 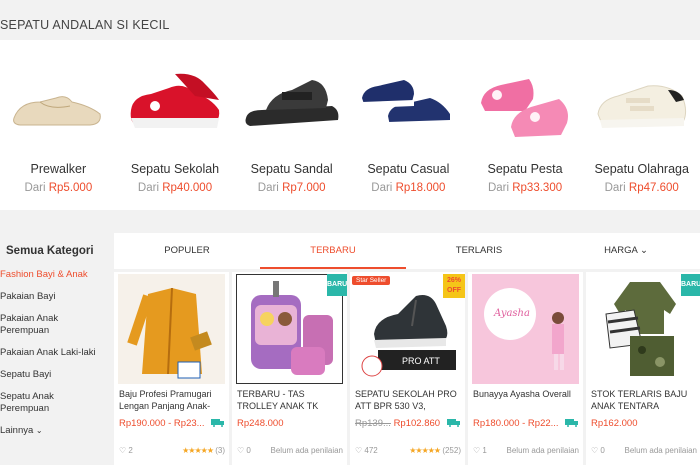 I want to click on sidebar-item-fashion-bayi-anak: Fashion Bayi & Anak, so click(x=55, y=275).